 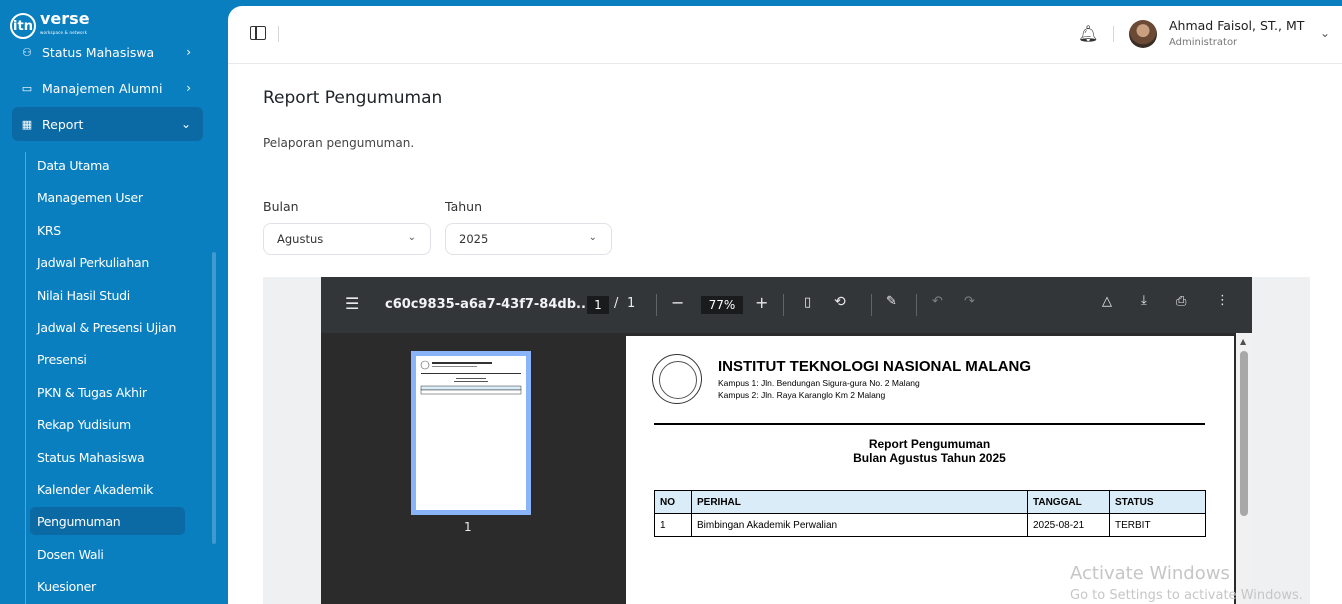 I want to click on address-line-2: Kampus 2: Jln. Raya Karanglo Km 2 Malang, so click(x=802, y=395).